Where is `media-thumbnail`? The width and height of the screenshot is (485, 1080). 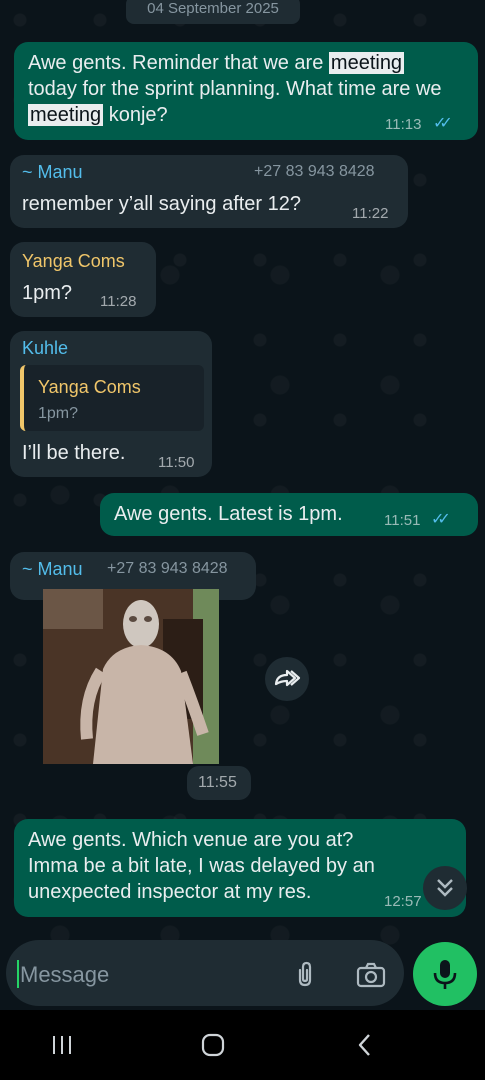
media-thumbnail is located at coordinates (131, 676).